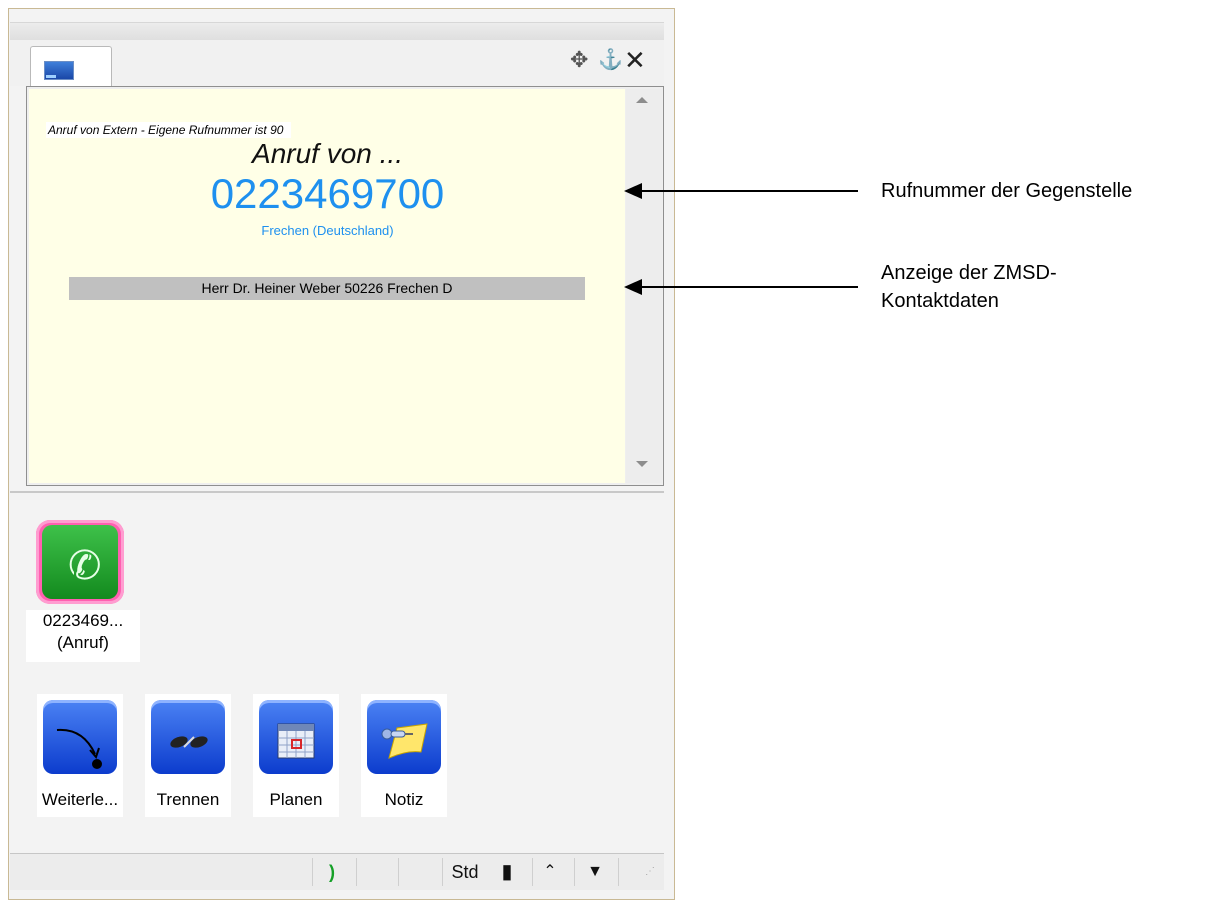 This screenshot has width=1226, height=900. Describe the element at coordinates (642, 464) in the screenshot. I see `scroll-down-icon` at that location.